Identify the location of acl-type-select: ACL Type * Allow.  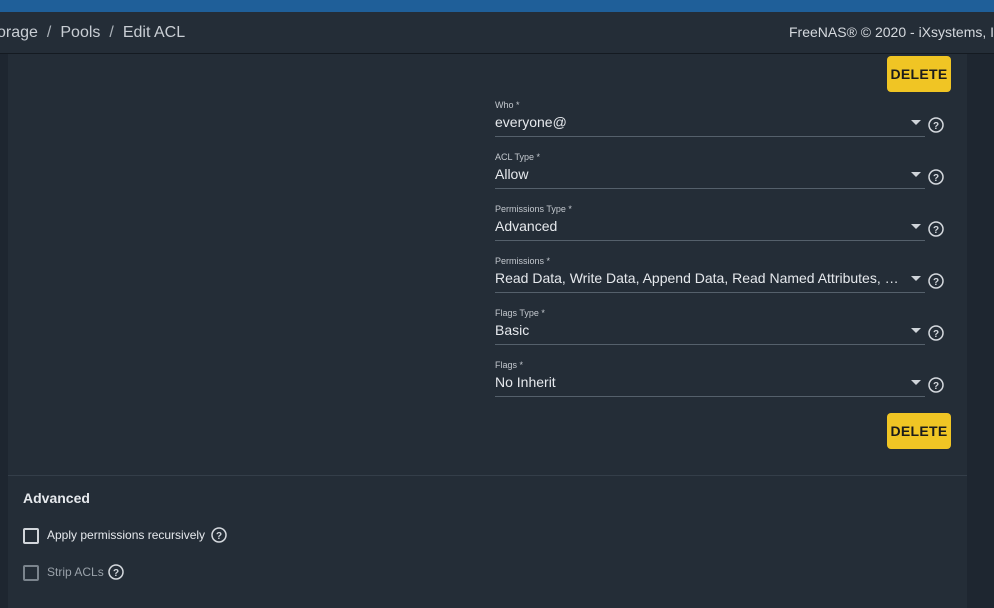
(710, 173).